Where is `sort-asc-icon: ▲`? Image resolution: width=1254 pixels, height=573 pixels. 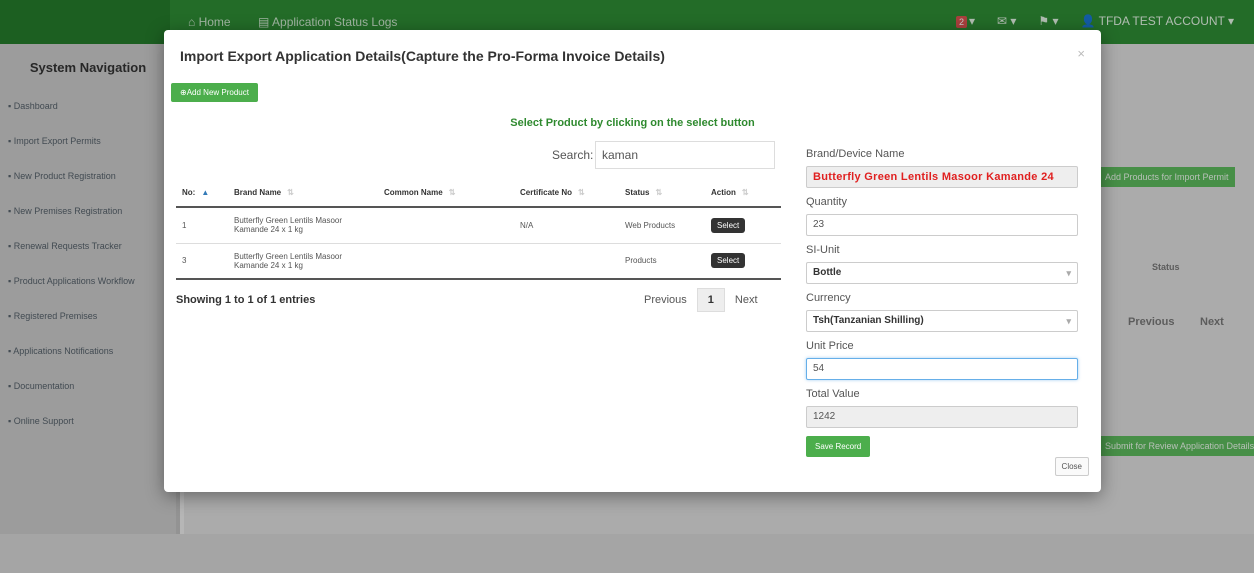
sort-asc-icon: ▲ is located at coordinates (205, 192).